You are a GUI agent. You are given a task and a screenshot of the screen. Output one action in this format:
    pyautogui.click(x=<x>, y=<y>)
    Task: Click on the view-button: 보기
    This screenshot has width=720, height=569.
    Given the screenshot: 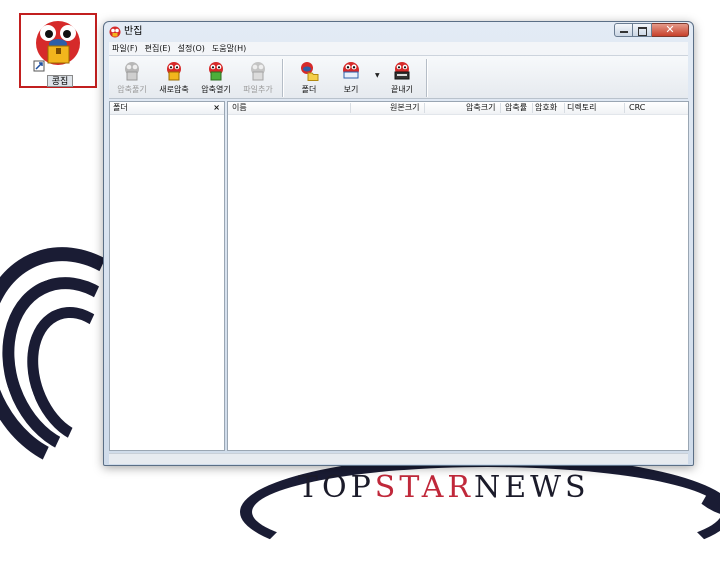 What is the action you would take?
    pyautogui.click(x=351, y=78)
    